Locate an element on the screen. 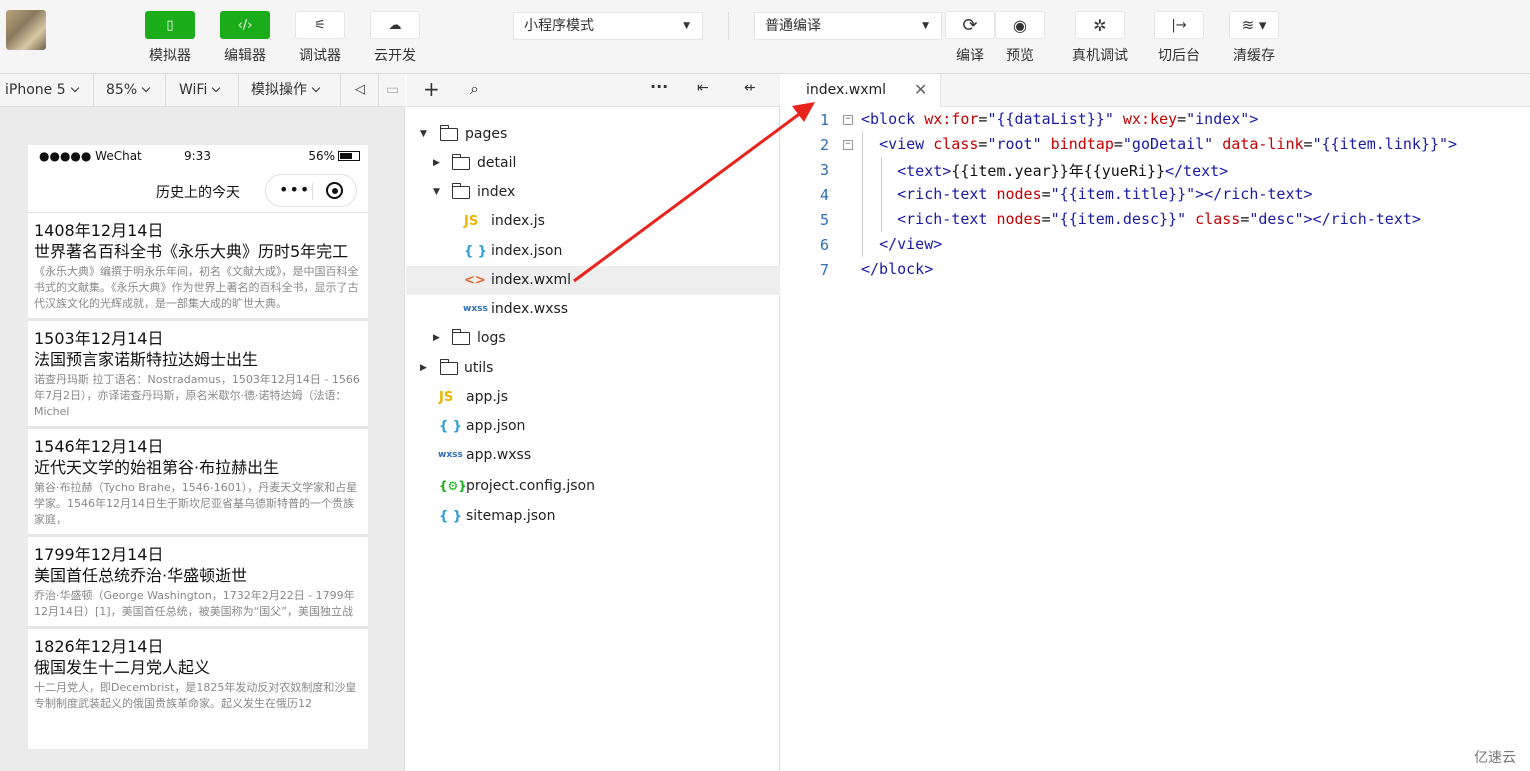 The image size is (1530, 771). item-title: 俄国发生十二月党人起义 is located at coordinates (122, 667).